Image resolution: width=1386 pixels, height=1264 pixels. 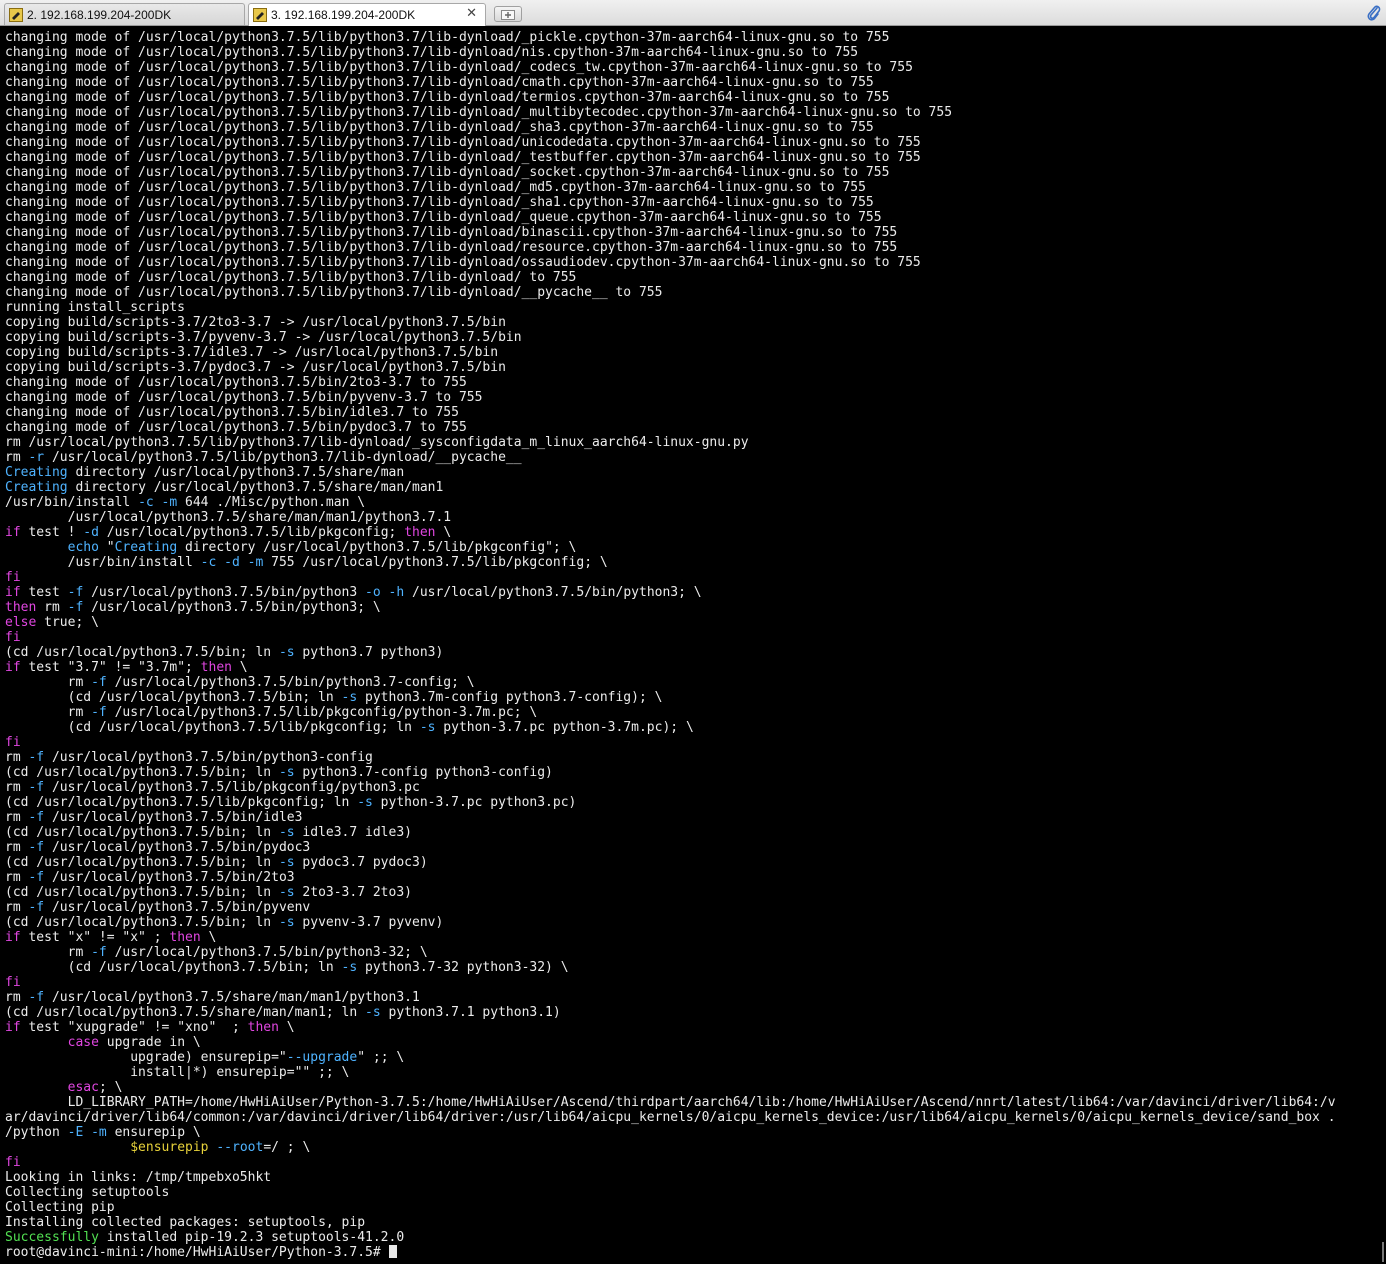 What do you see at coordinates (106, 547) in the screenshot?
I see `terminal-text: "` at bounding box center [106, 547].